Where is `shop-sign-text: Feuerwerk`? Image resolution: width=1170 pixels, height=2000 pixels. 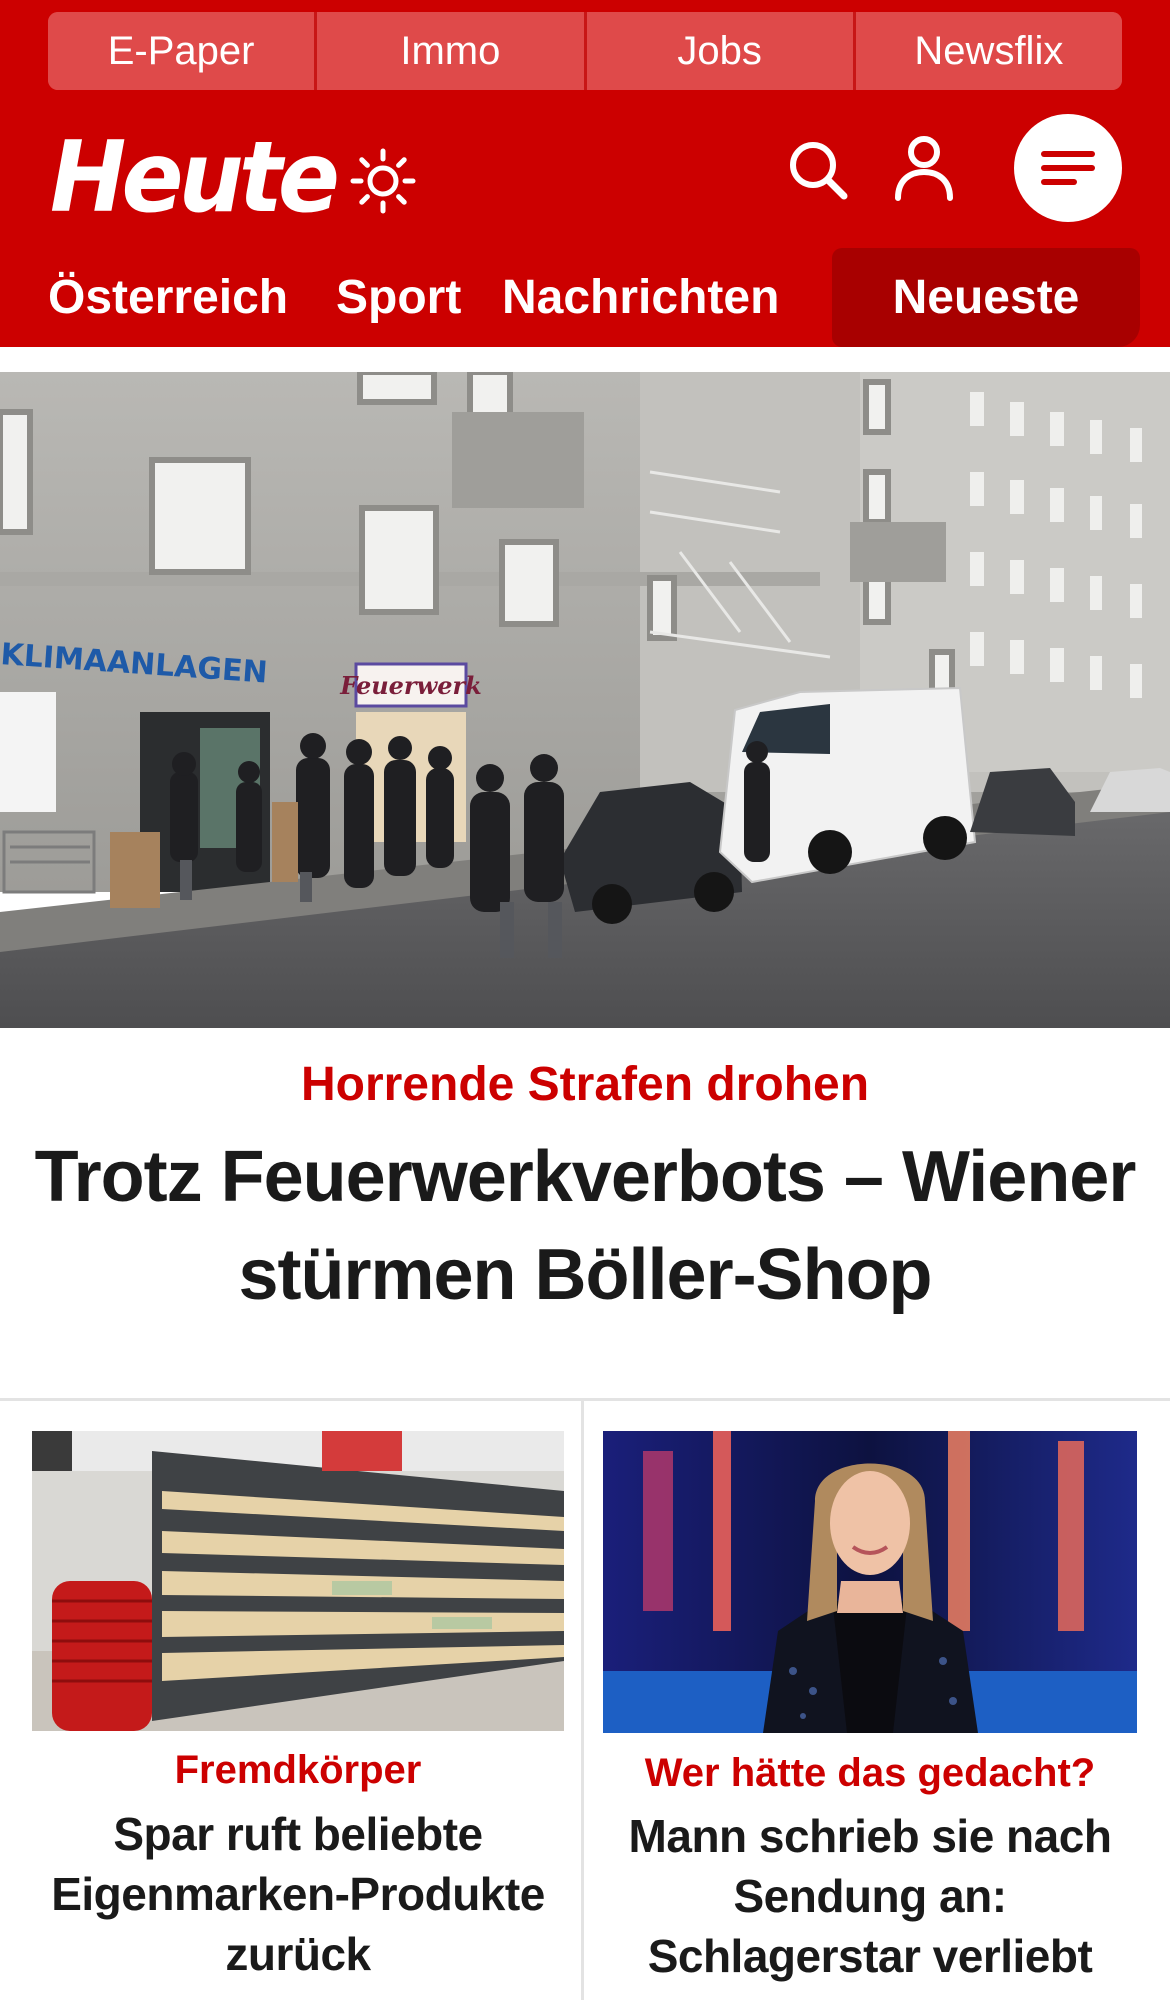
shop-sign-text: Feuerwerk is located at coordinates (410, 685).